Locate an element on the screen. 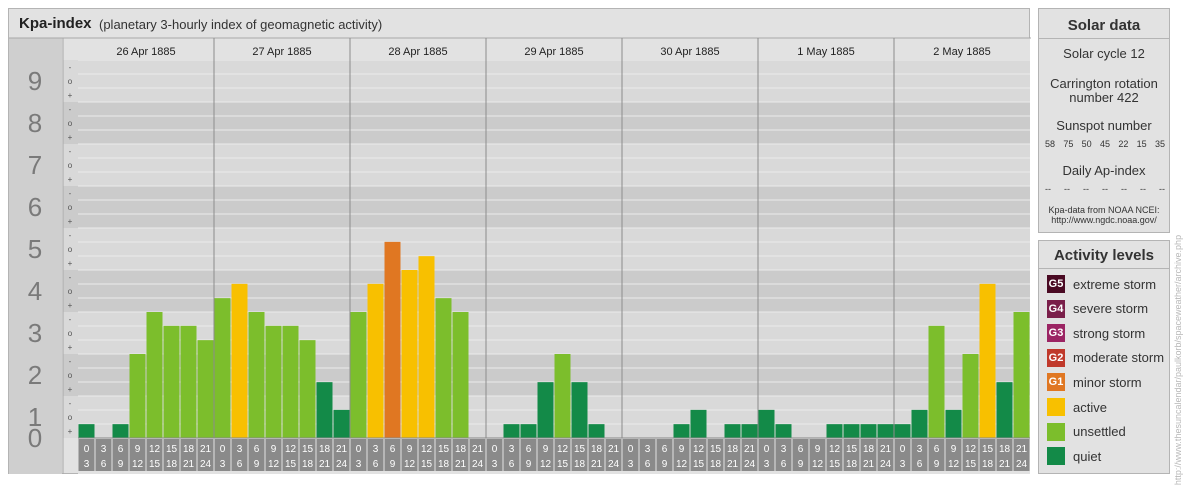  activity-level-item: active is located at coordinates (1077, 407).